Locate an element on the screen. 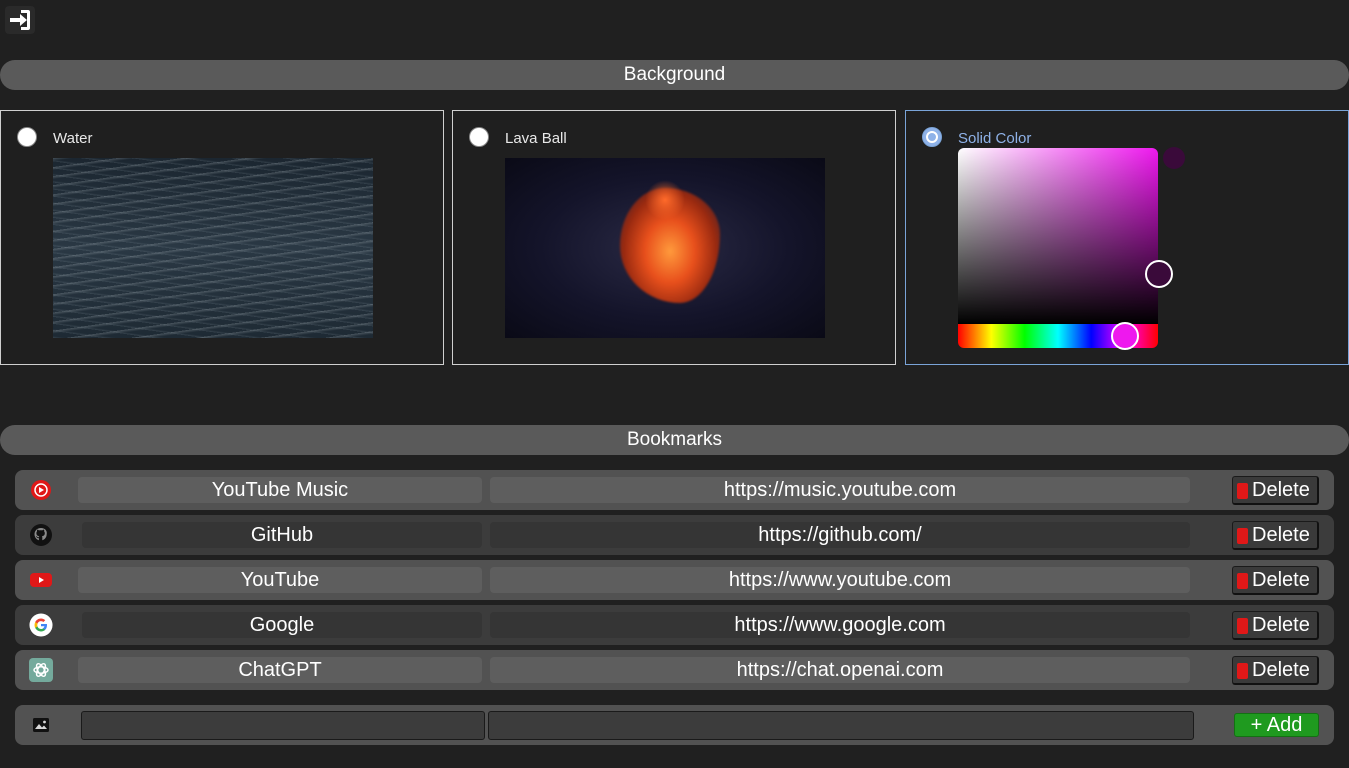  login-icon is located at coordinates (20, 20).